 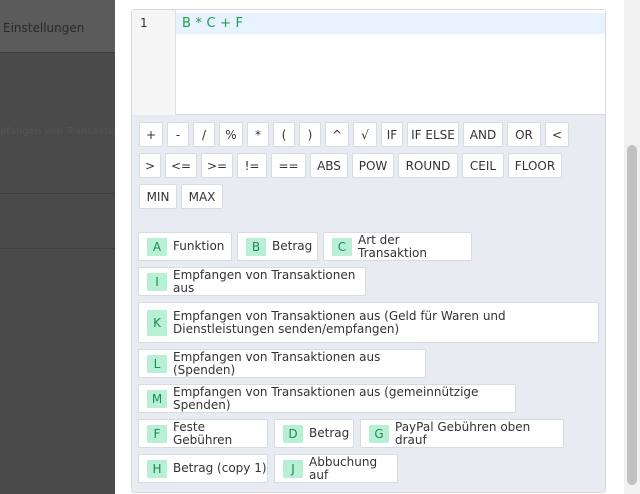 I want to click on operator-or-button: OR, so click(x=524, y=134).